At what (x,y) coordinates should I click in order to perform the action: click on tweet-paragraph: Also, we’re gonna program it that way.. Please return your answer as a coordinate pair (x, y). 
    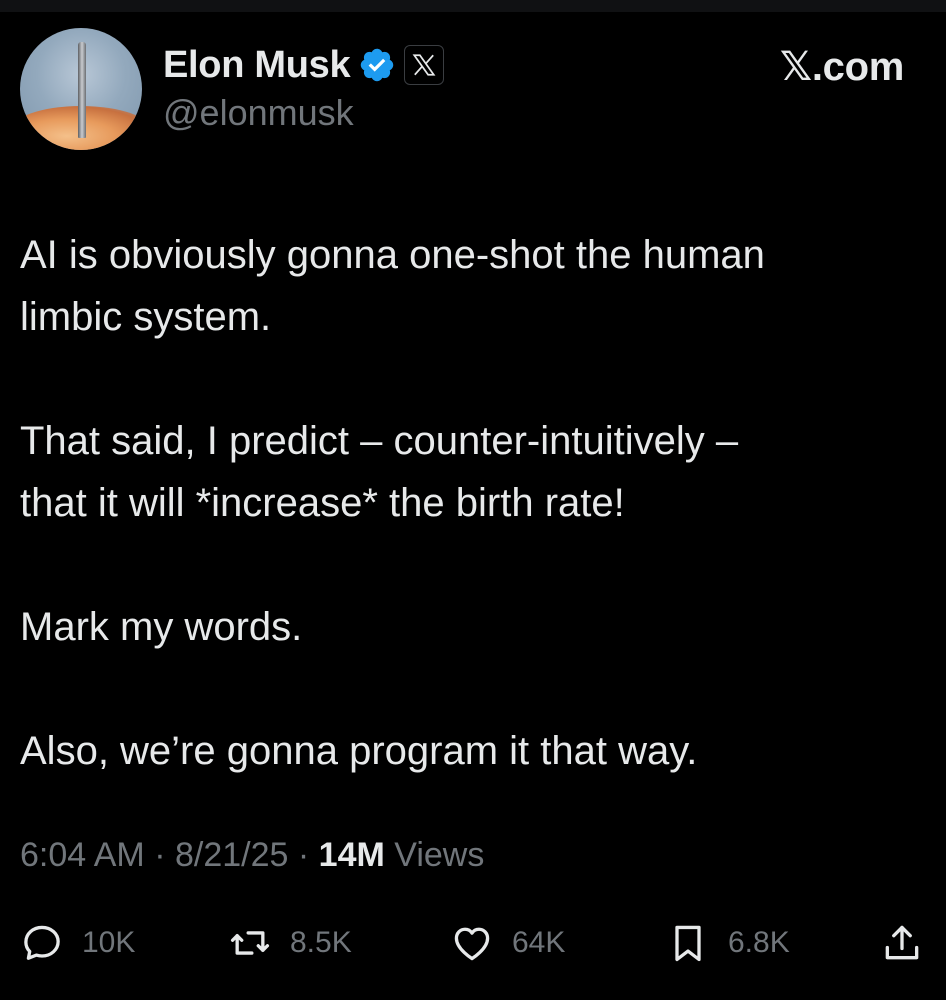
    Looking at the image, I should click on (359, 751).